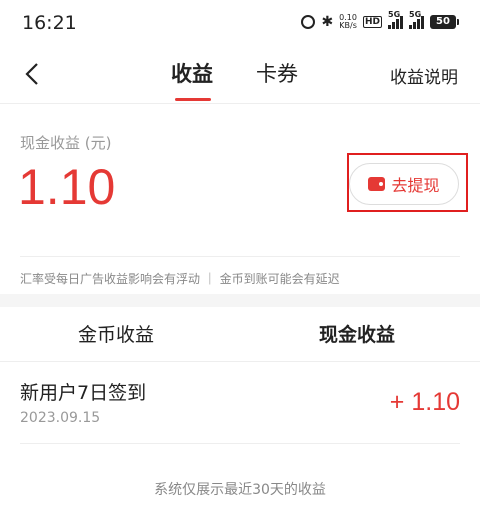 The width and height of the screenshot is (480, 511). What do you see at coordinates (416, 19) in the screenshot?
I see `signal-icon-2: 5G` at bounding box center [416, 19].